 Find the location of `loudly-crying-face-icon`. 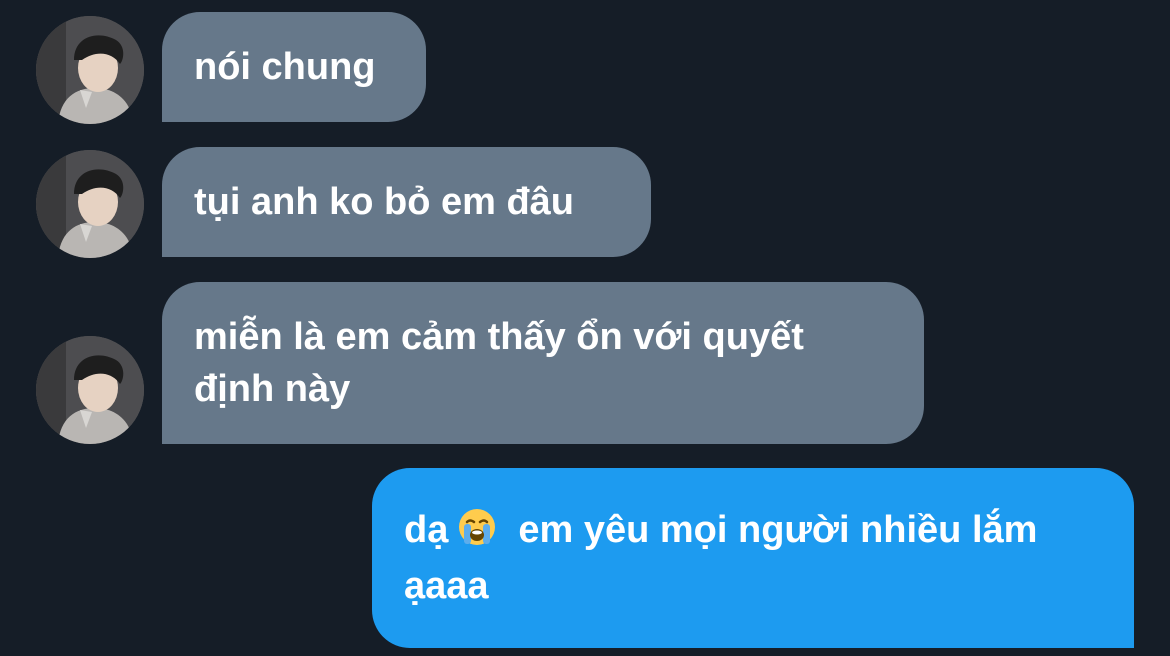

loudly-crying-face-icon is located at coordinates (477, 534).